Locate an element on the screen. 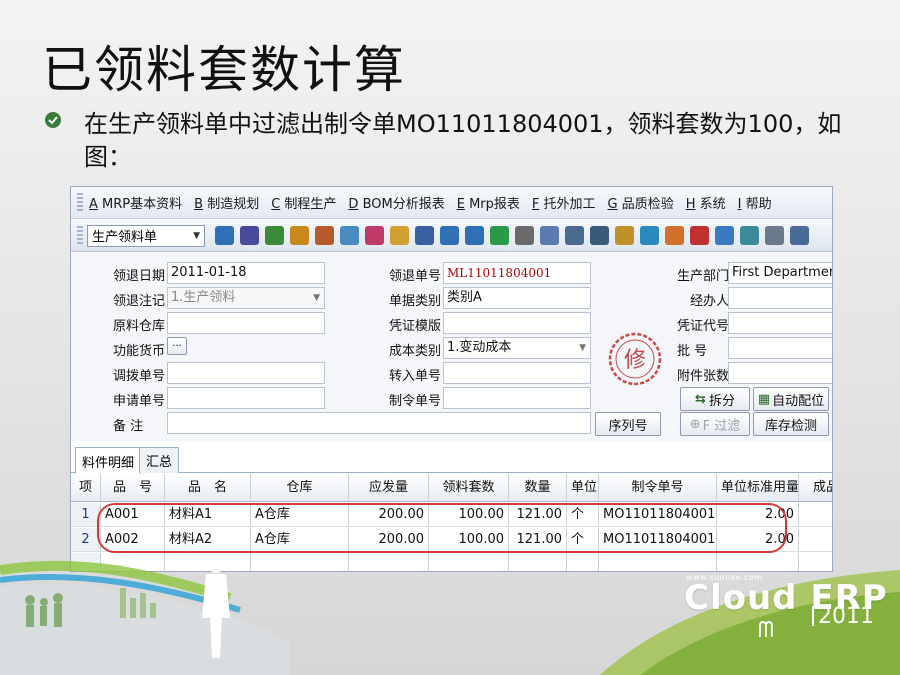 The image size is (900, 675). type-value: 1.生产领料 is located at coordinates (203, 297).